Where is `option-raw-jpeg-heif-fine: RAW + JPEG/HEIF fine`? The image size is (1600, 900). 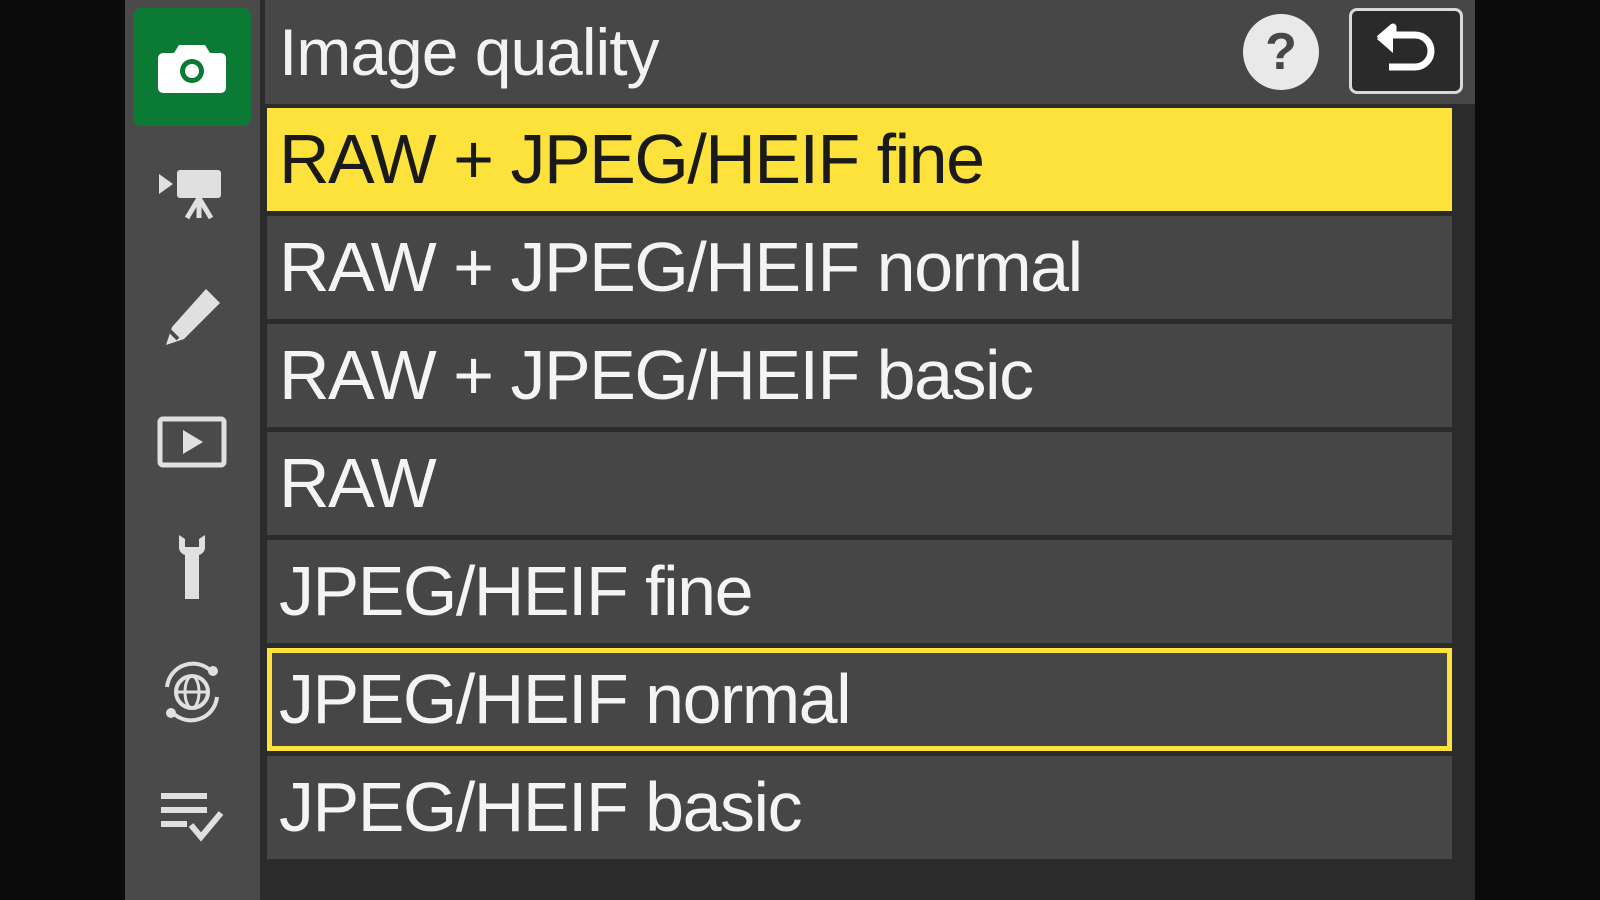 option-raw-jpeg-heif-fine: RAW + JPEG/HEIF fine is located at coordinates (859, 159).